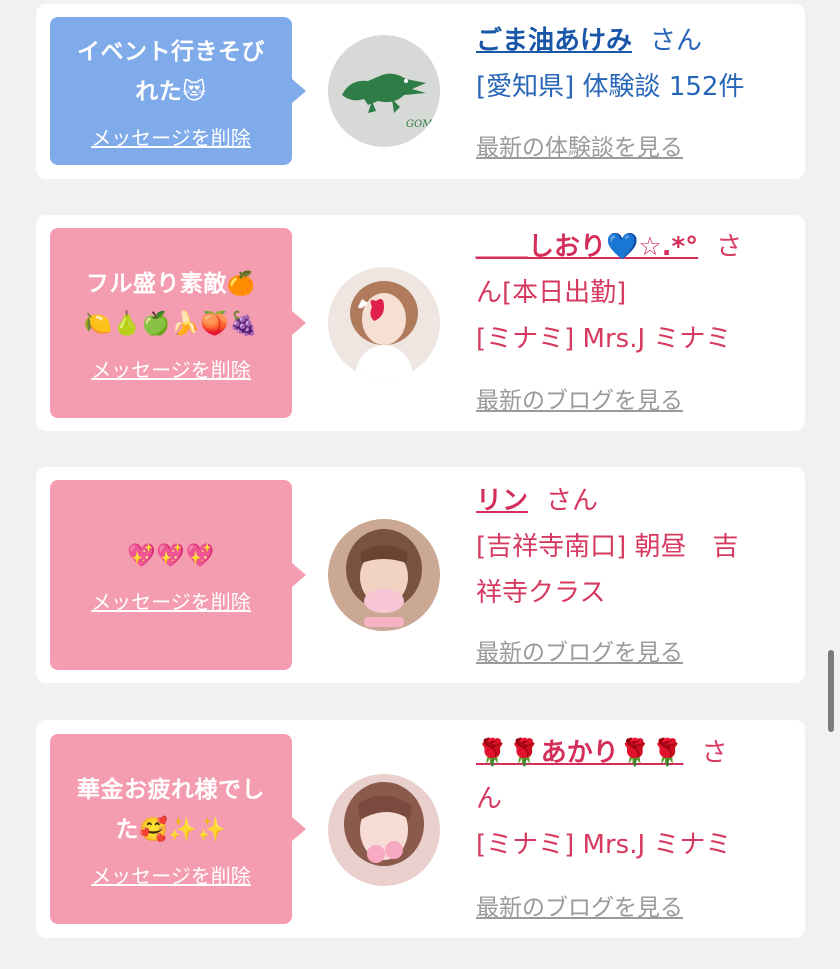 This screenshot has width=840, height=969. I want to click on message-bubble: イベント行きそび れた😻 メッセージを削除, so click(178, 91).